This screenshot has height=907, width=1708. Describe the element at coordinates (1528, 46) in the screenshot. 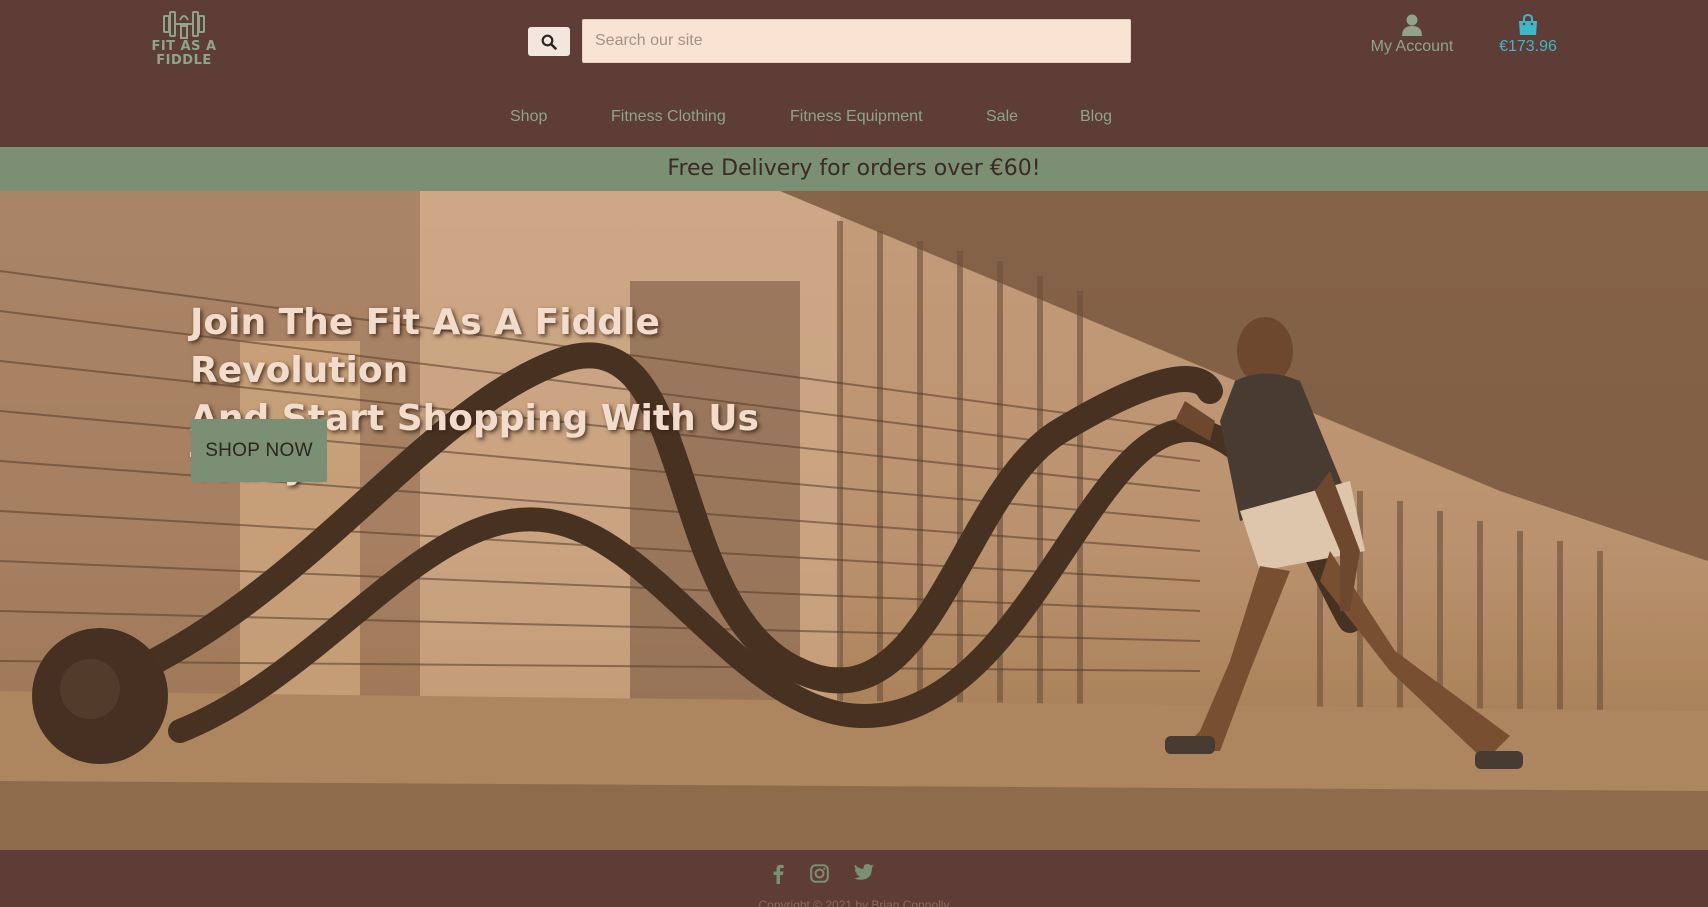

I see `cart-total: €173.96` at that location.